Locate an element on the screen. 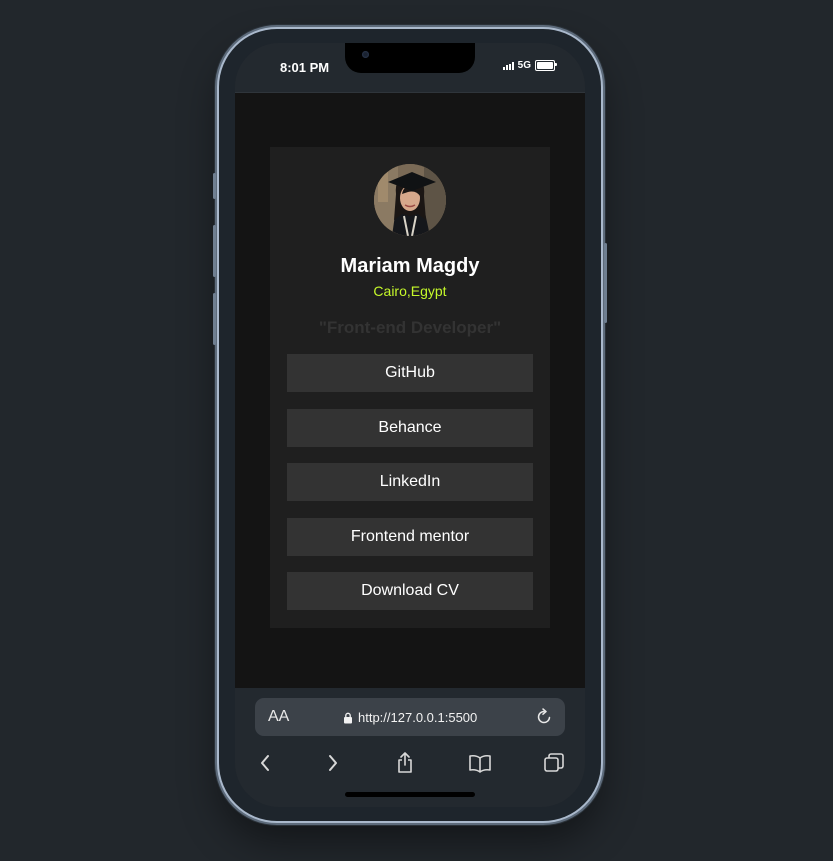 The height and width of the screenshot is (861, 833). chevron-left-icon is located at coordinates (265, 763).